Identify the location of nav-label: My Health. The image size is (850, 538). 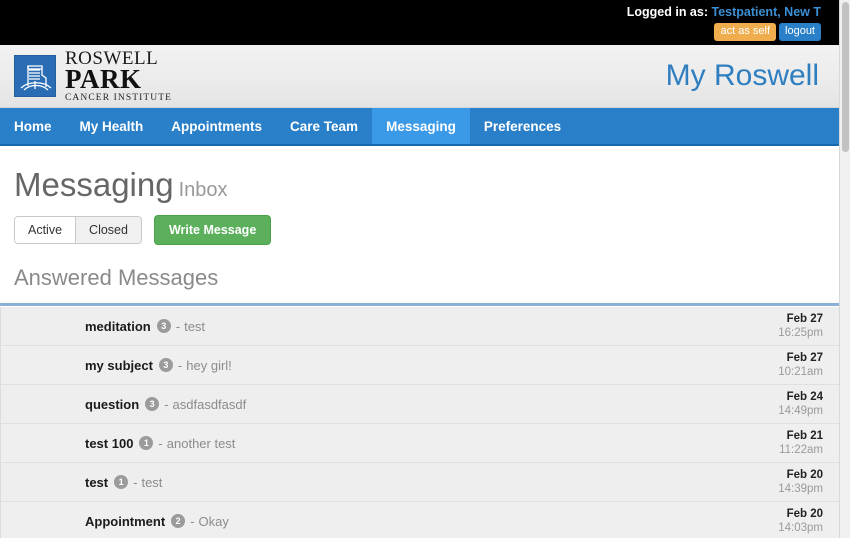
(111, 126).